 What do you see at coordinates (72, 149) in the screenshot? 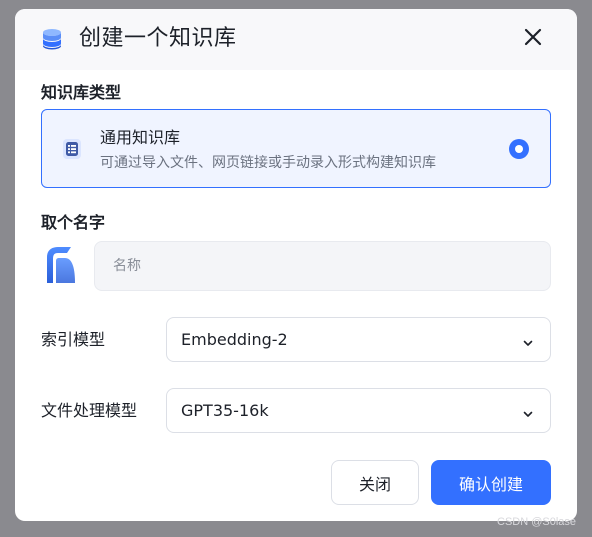
I see `document-list-icon` at bounding box center [72, 149].